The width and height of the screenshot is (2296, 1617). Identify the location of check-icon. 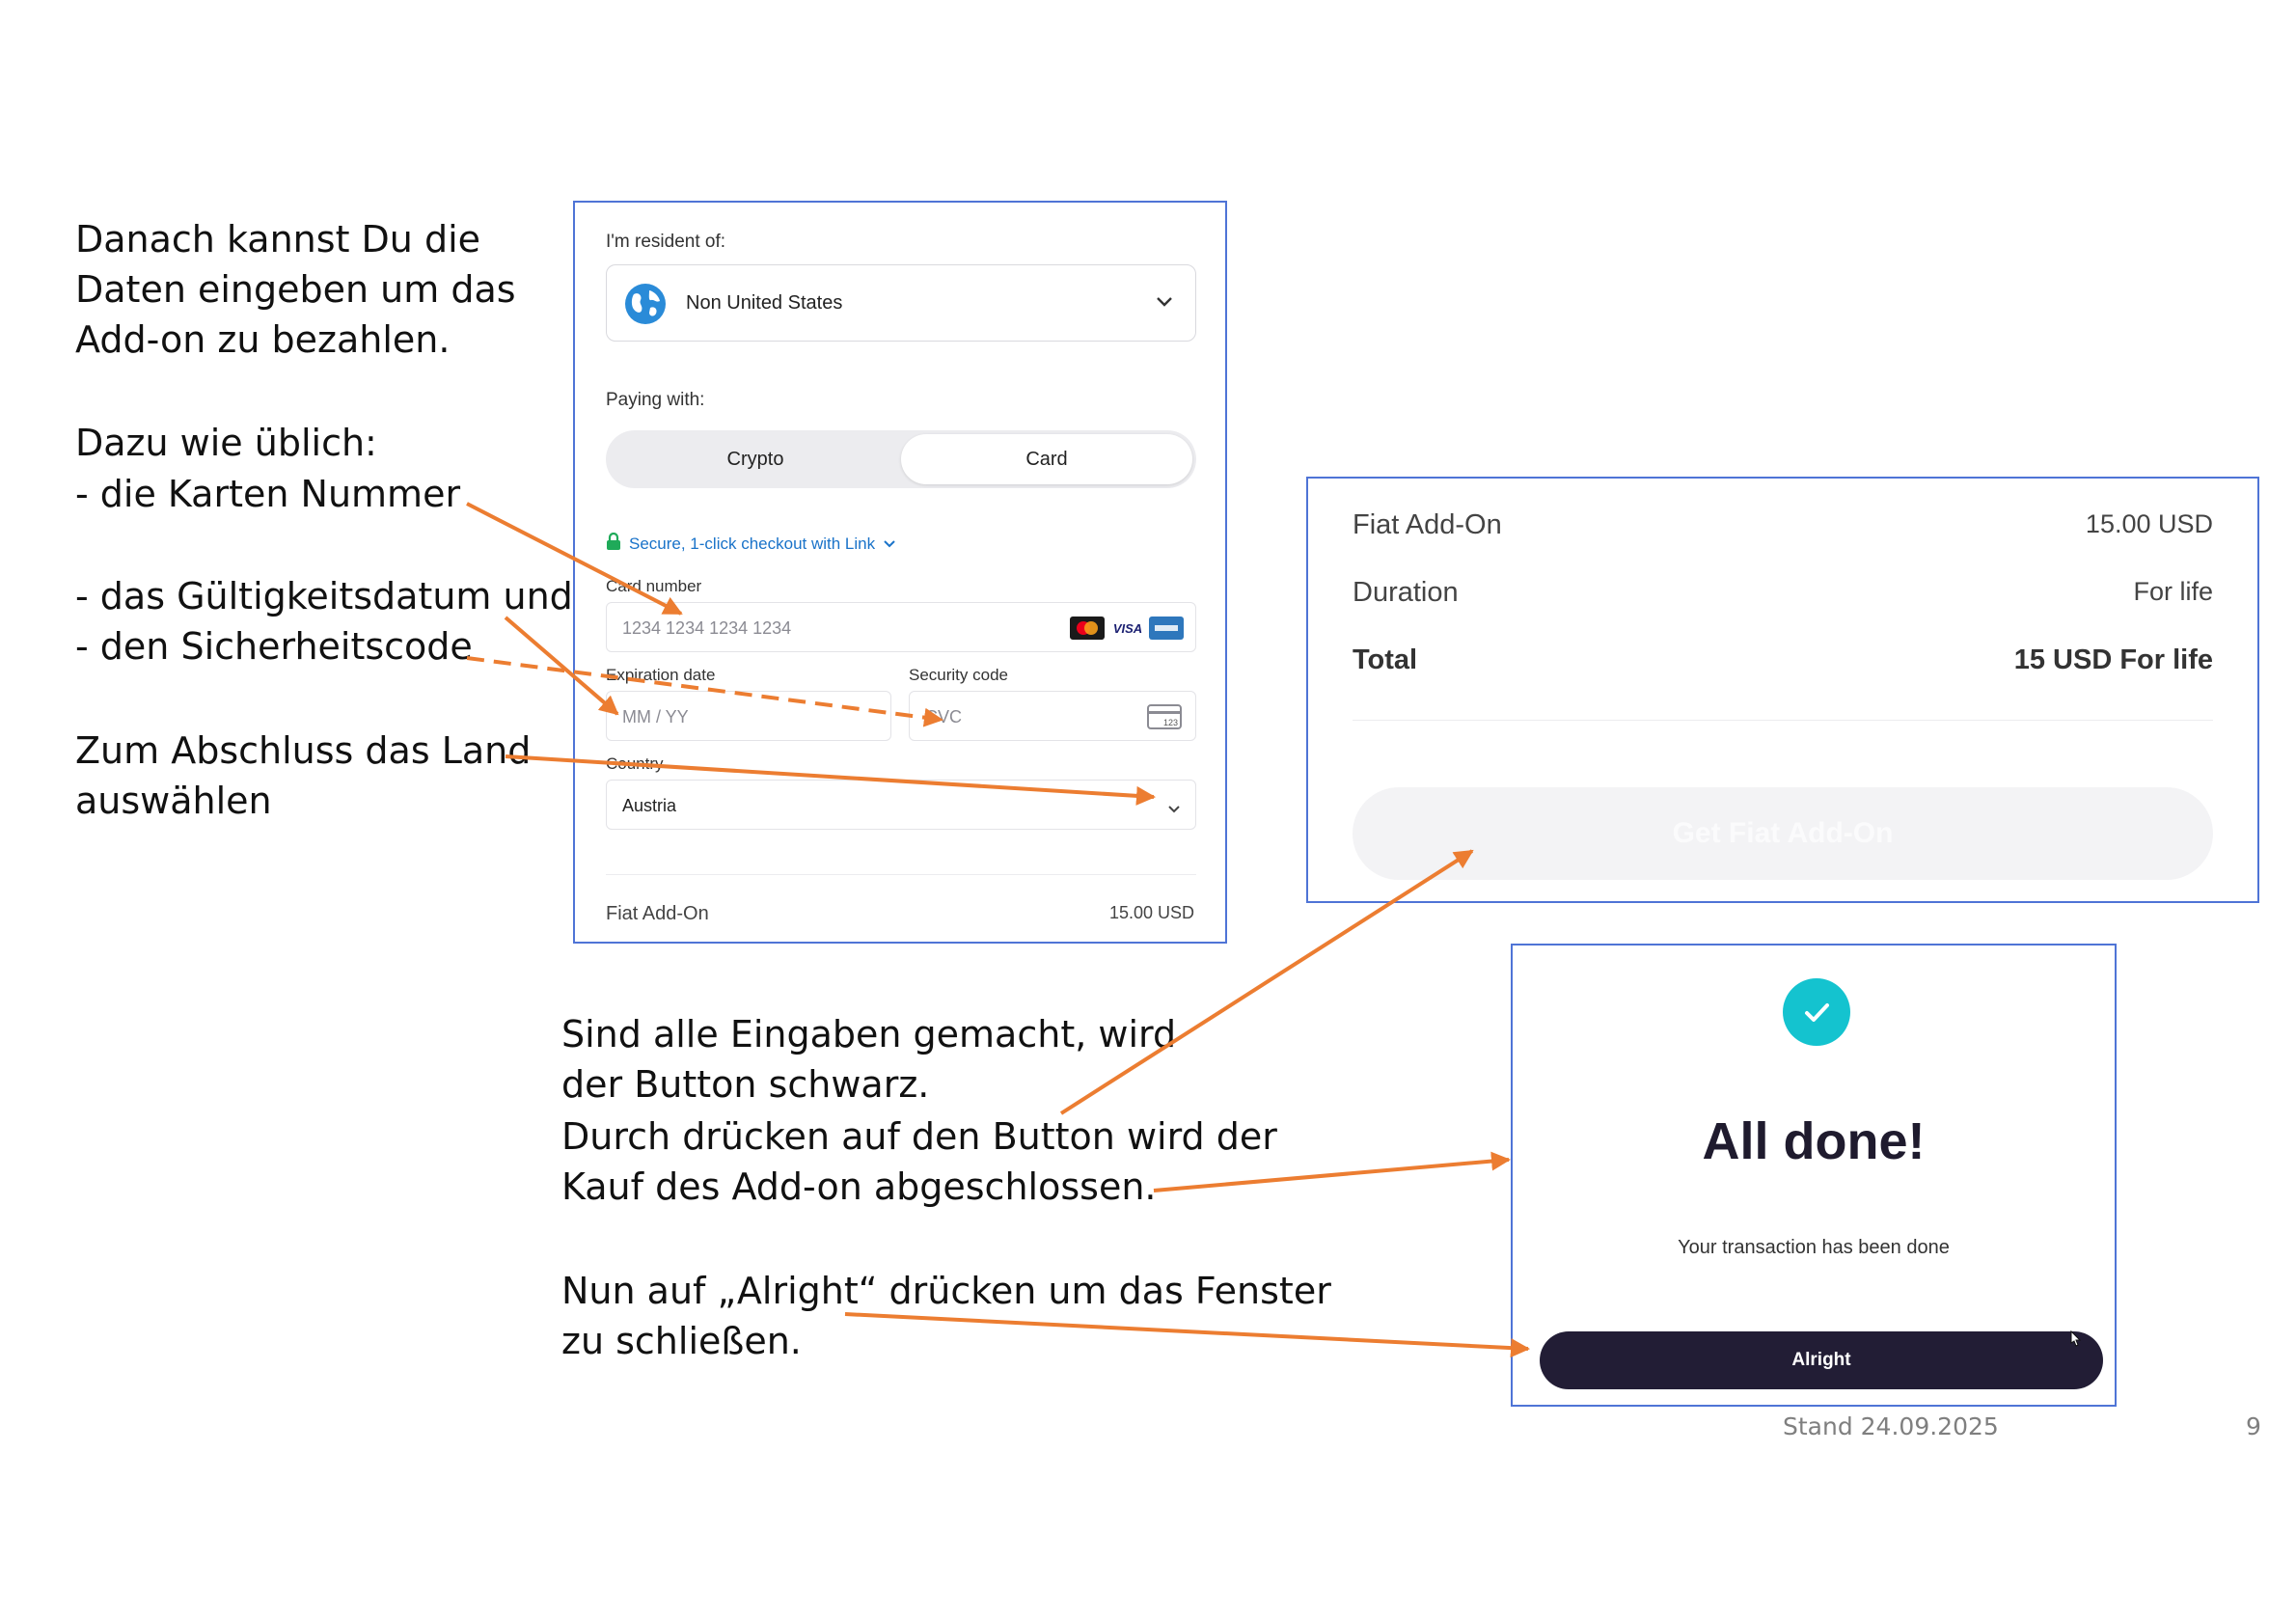
(1816, 1012).